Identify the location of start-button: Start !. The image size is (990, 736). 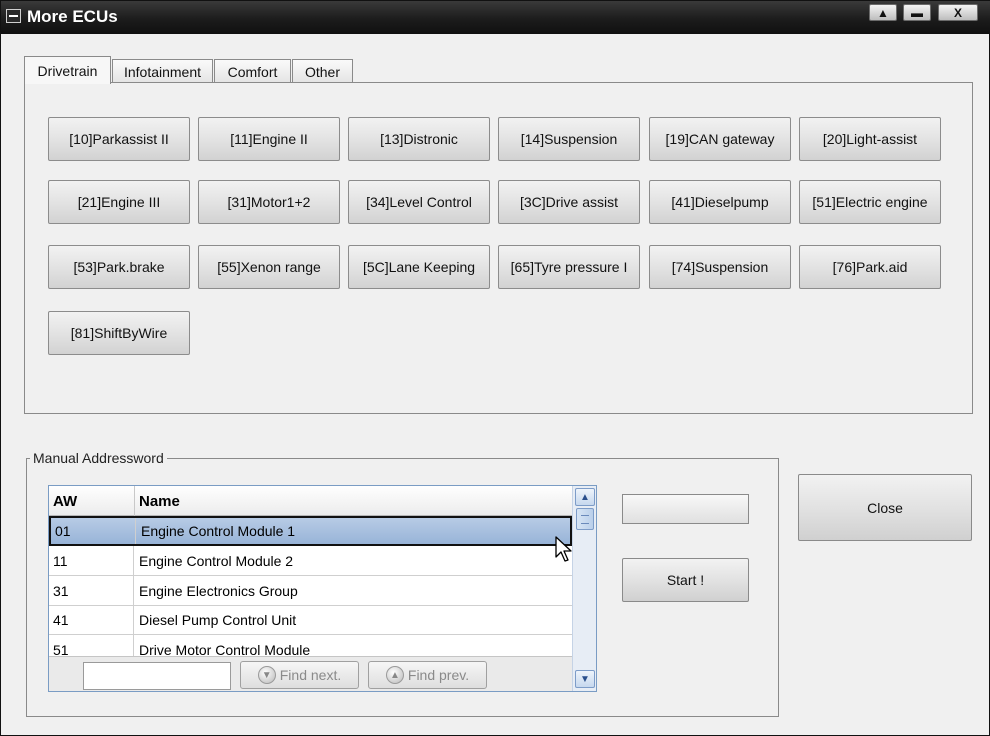
(685, 580).